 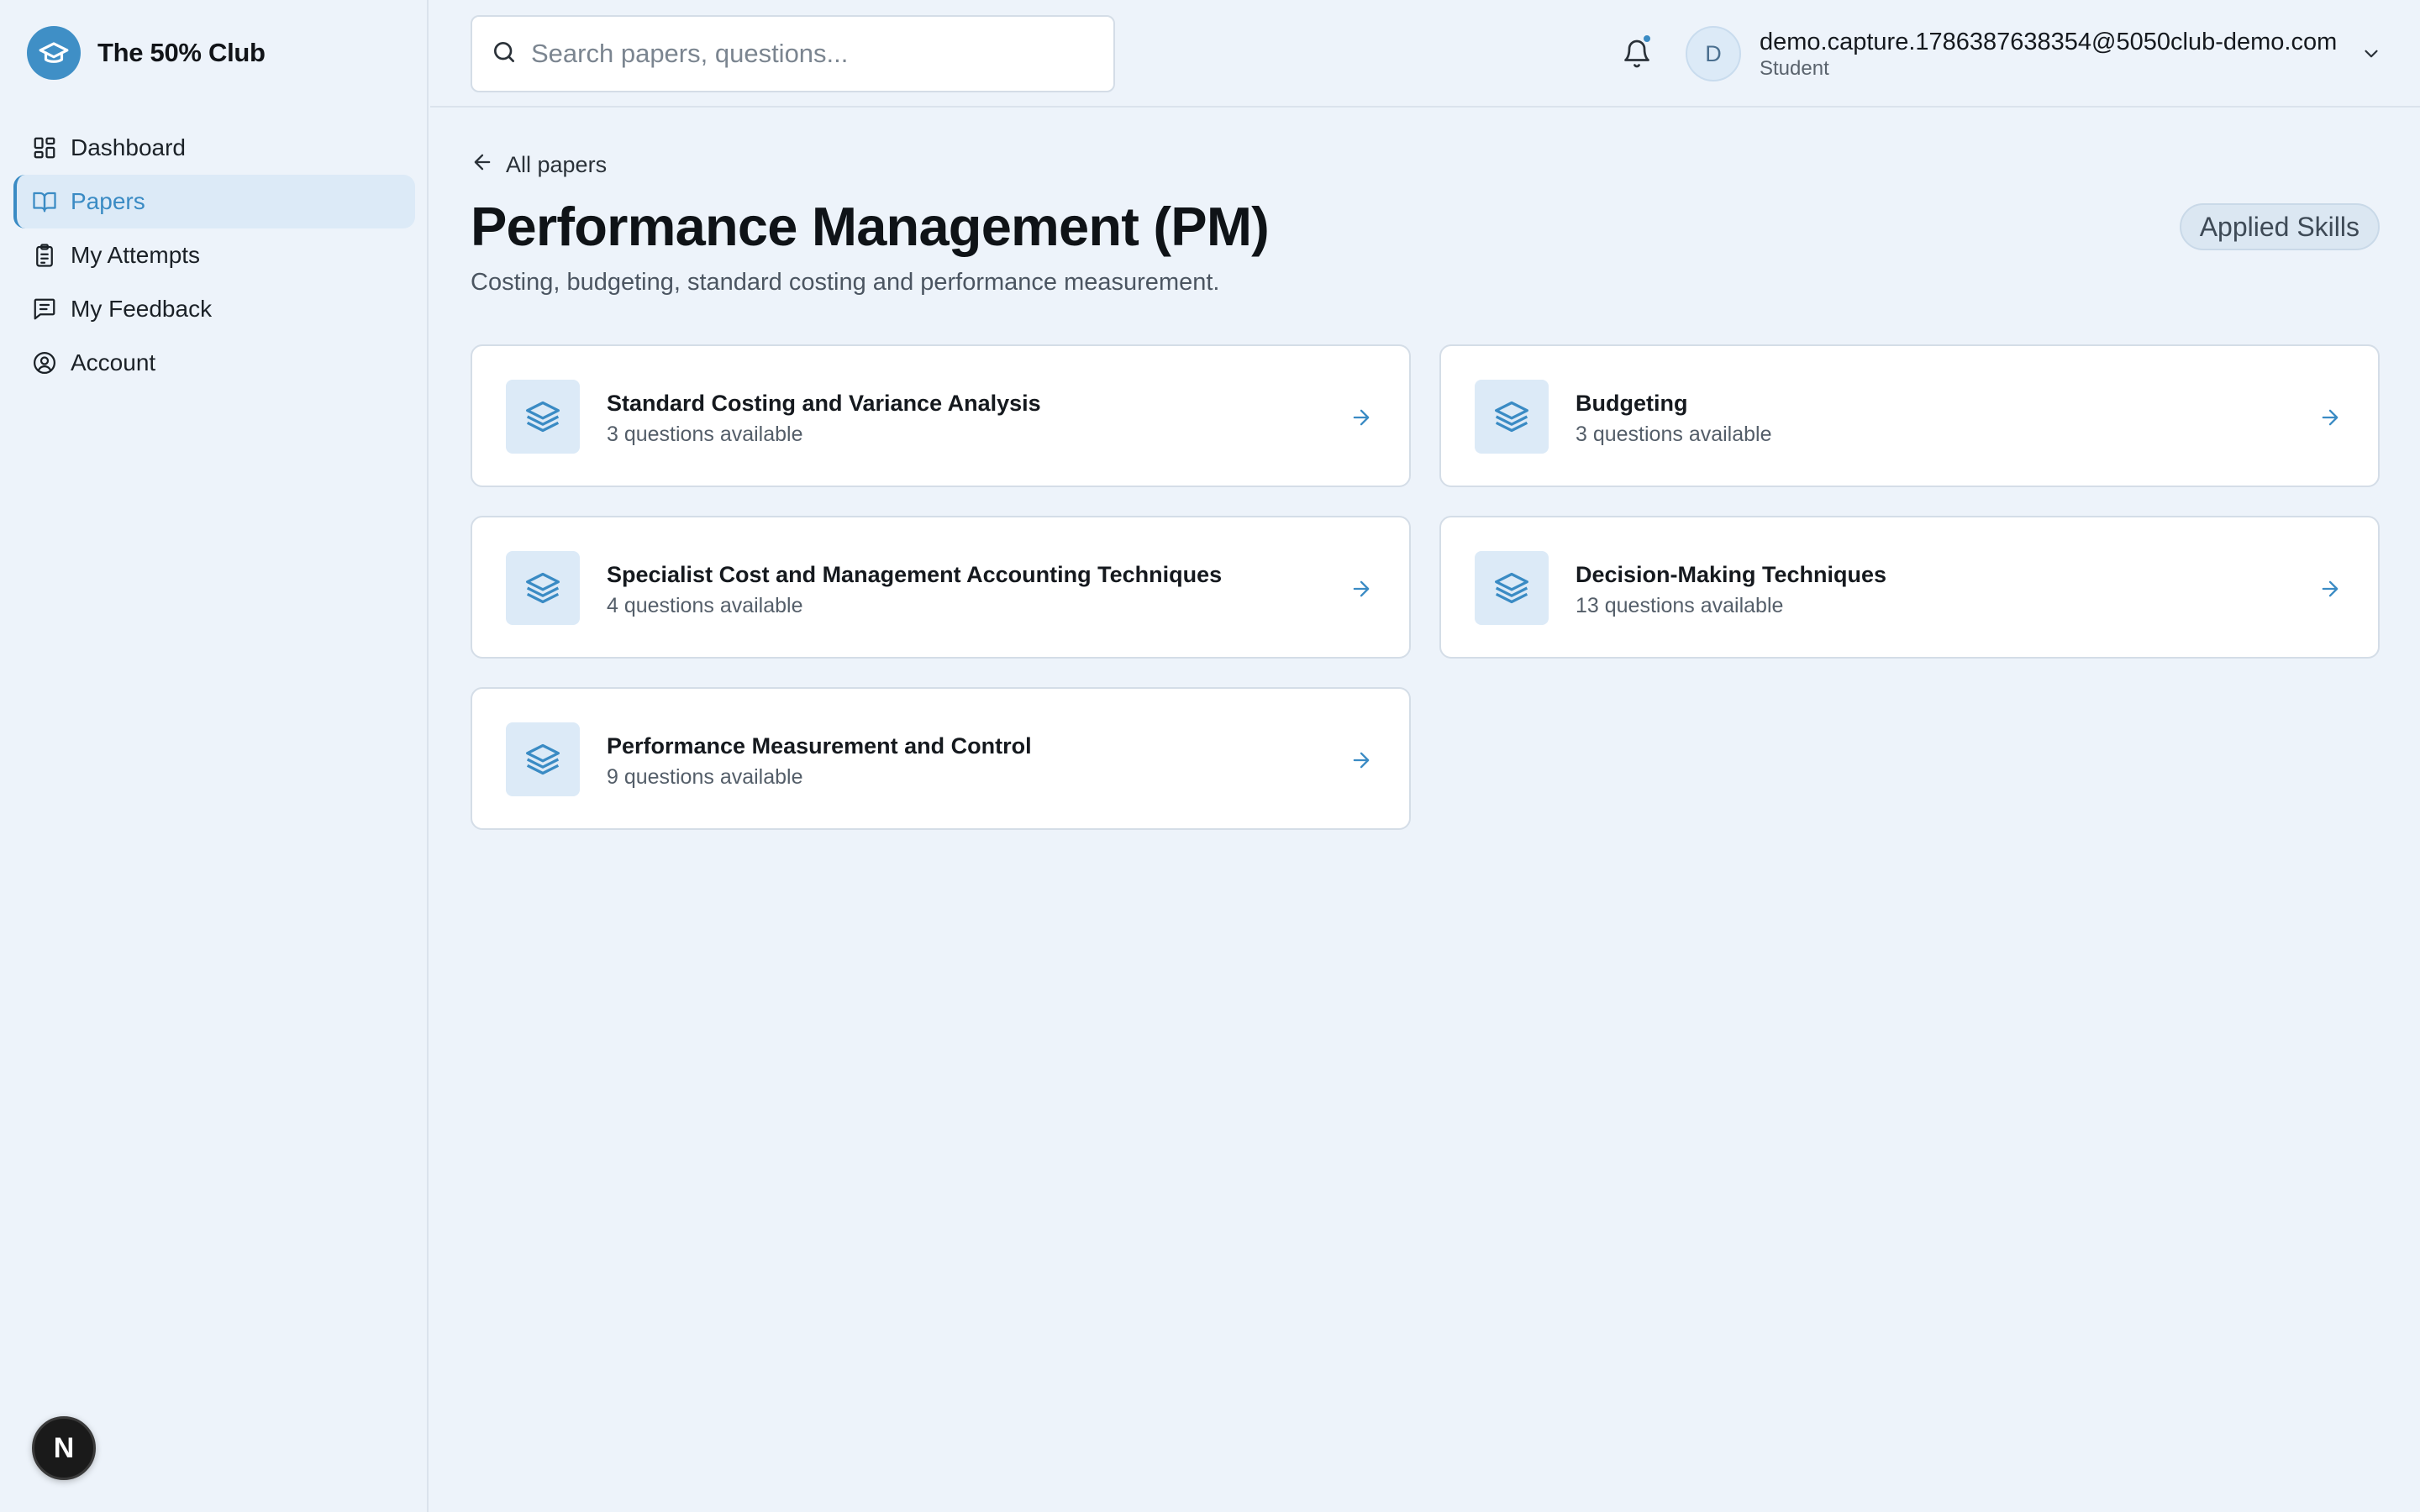 What do you see at coordinates (2279, 226) in the screenshot?
I see `level-badge: Applied Skills` at bounding box center [2279, 226].